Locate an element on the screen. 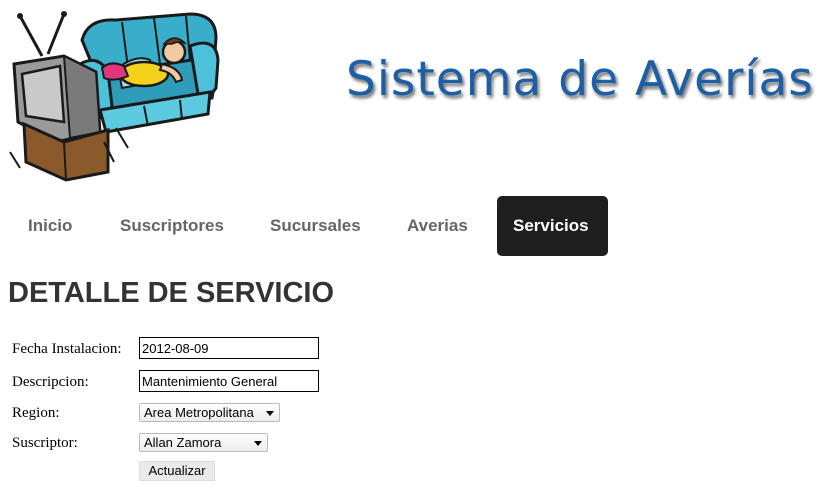 Image resolution: width=839 pixels, height=493 pixels. suscriptor-select: Allan Zamora is located at coordinates (203, 442).